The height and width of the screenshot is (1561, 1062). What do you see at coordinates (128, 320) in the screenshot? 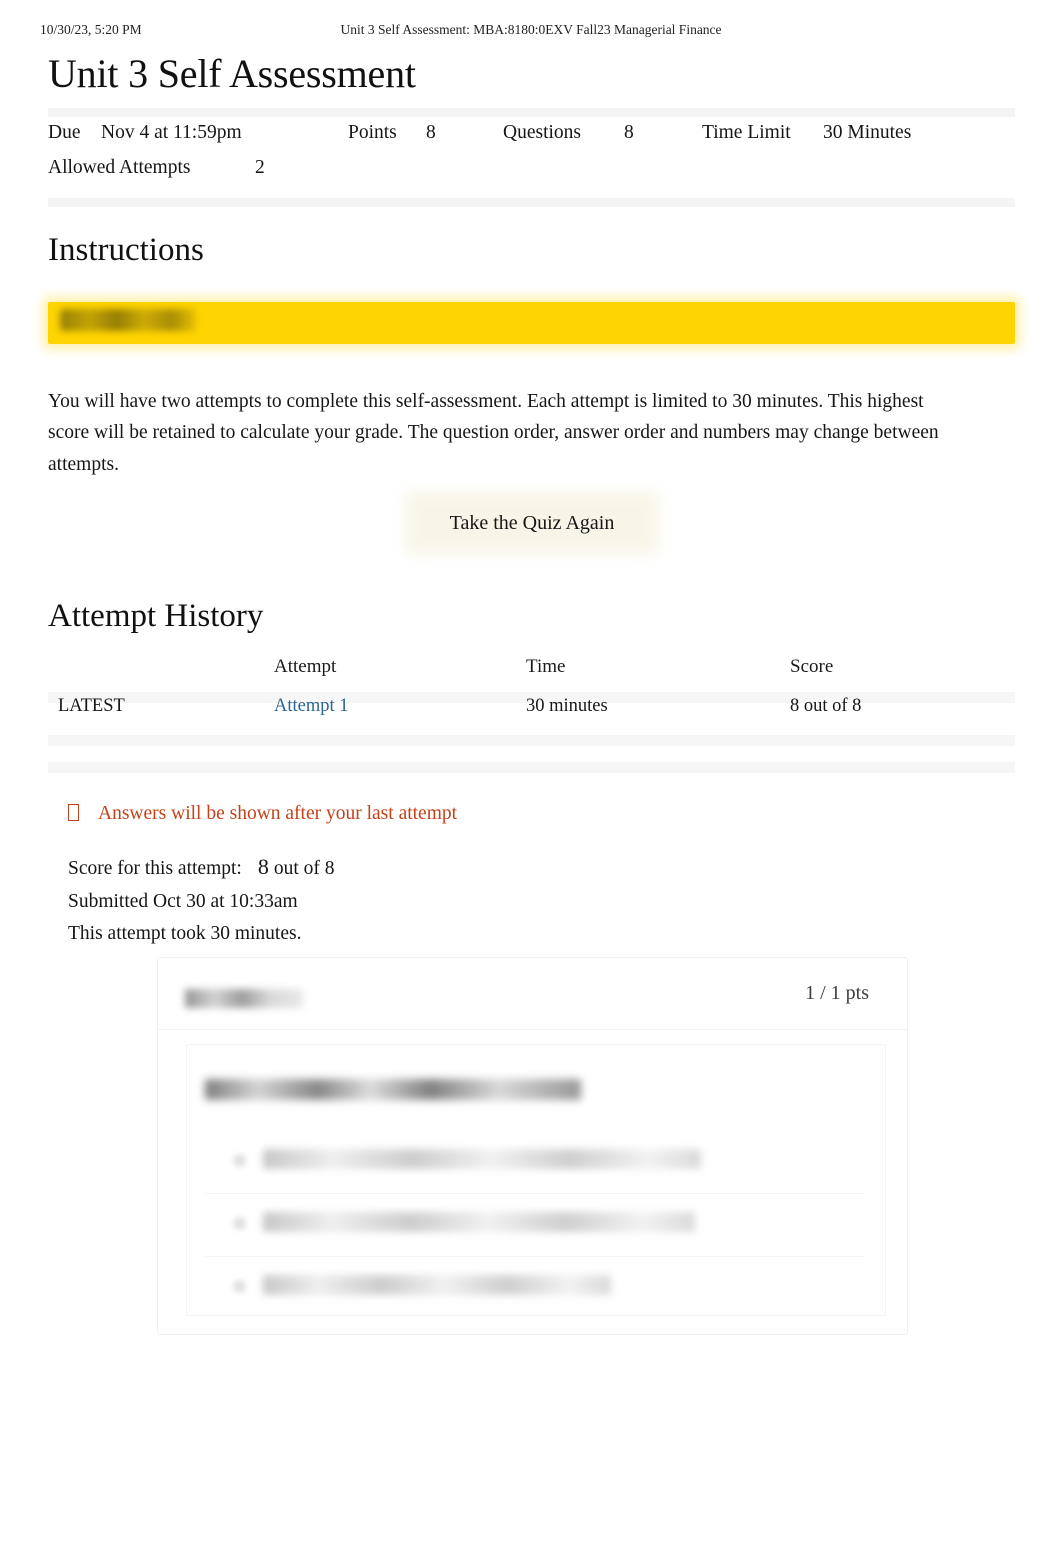
I see `redacted-highlight-text` at bounding box center [128, 320].